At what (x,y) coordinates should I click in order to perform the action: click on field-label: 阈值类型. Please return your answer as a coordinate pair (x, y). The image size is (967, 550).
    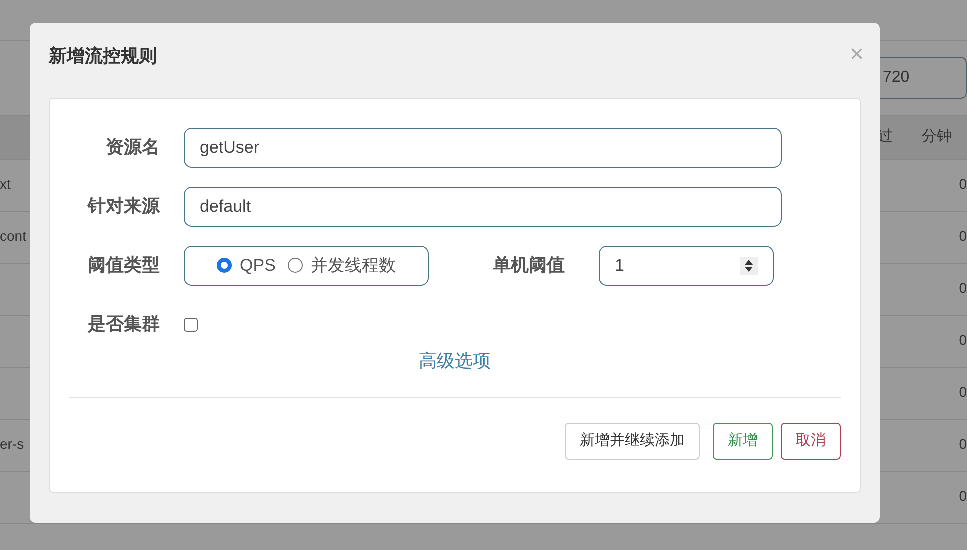
    Looking at the image, I should click on (123, 265).